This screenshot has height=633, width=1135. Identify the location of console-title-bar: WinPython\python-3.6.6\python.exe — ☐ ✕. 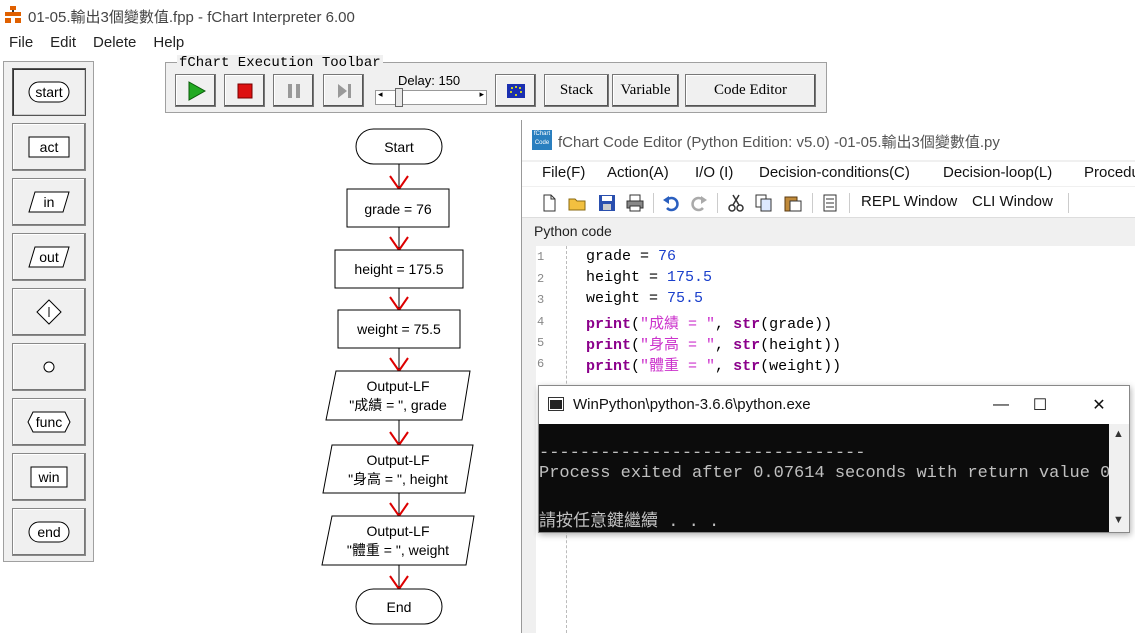
(834, 404).